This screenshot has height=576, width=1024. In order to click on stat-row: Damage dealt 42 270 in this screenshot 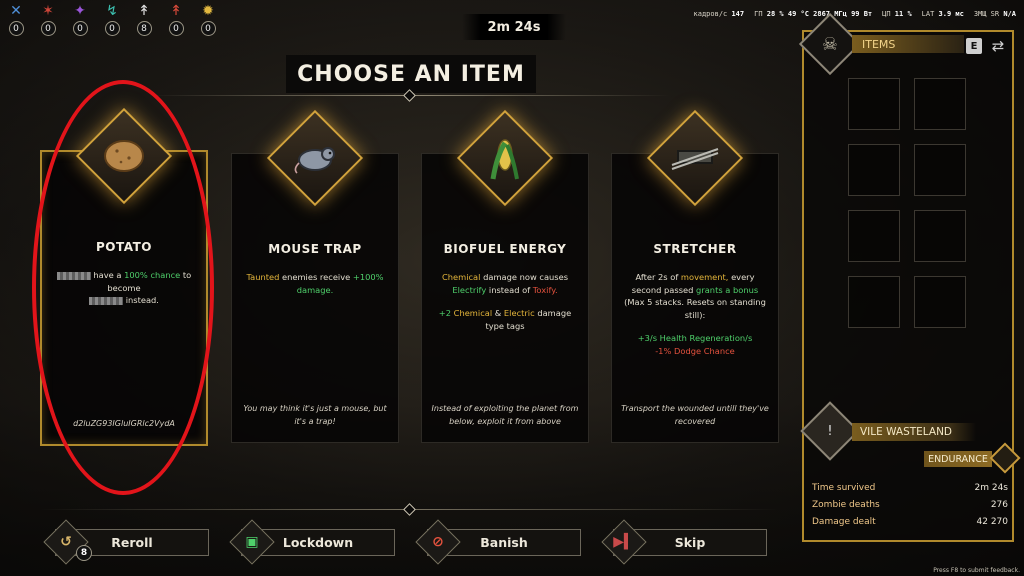, I will do `click(910, 521)`.